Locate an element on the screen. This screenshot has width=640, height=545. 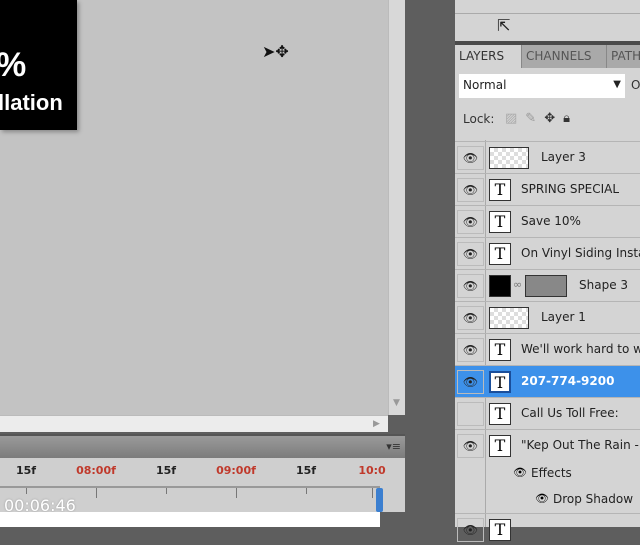
layer-name: Shape 3 is located at coordinates (604, 285).